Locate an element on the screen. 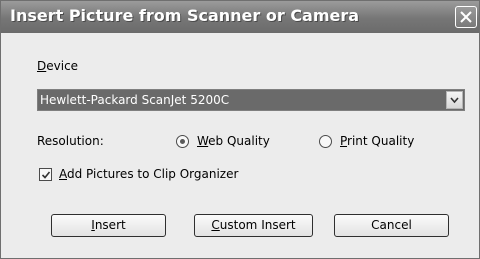 The height and width of the screenshot is (259, 480). close-icon is located at coordinates (466, 17).